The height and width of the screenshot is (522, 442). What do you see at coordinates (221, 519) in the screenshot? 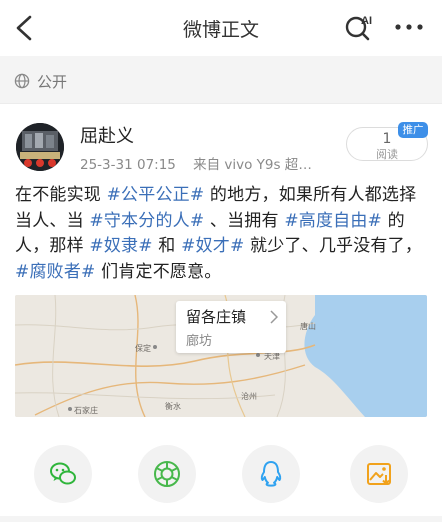
I see `bottom-divider` at bounding box center [221, 519].